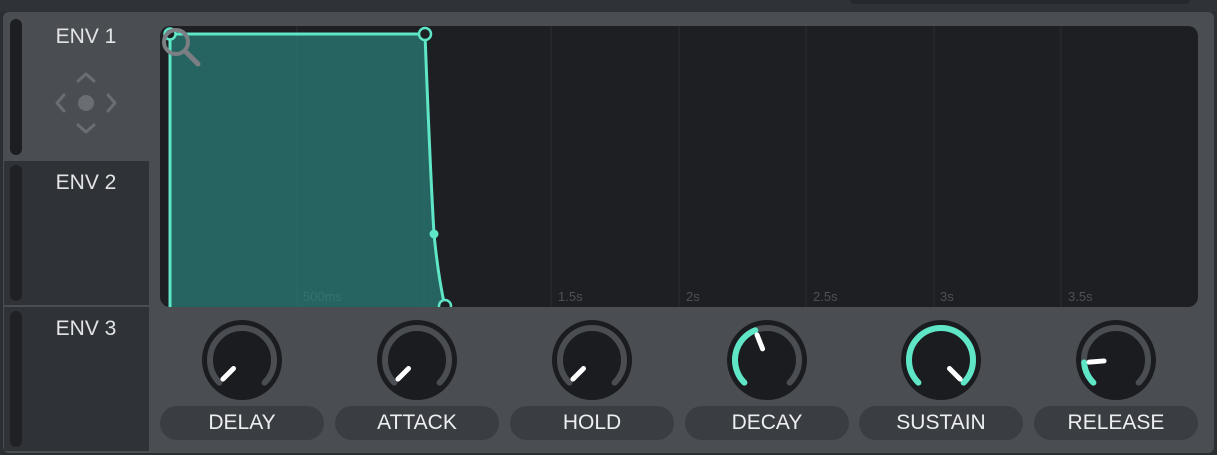  I want to click on hold-node, so click(425, 34).